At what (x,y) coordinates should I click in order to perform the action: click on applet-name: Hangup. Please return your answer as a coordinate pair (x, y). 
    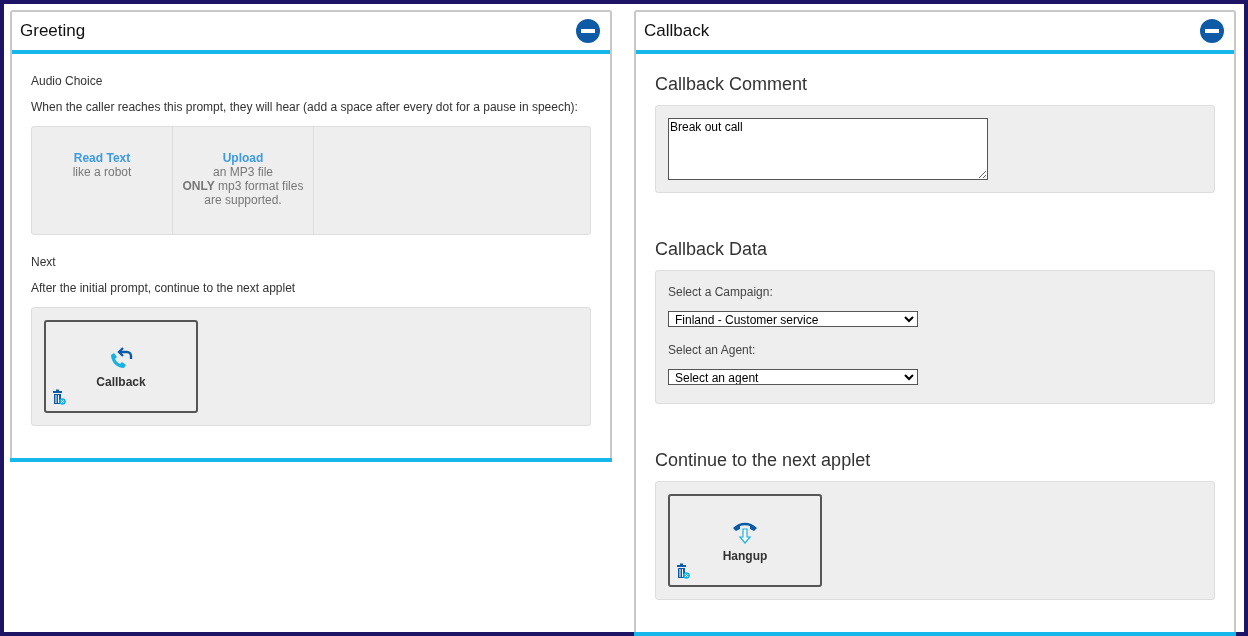
    Looking at the image, I should click on (745, 555).